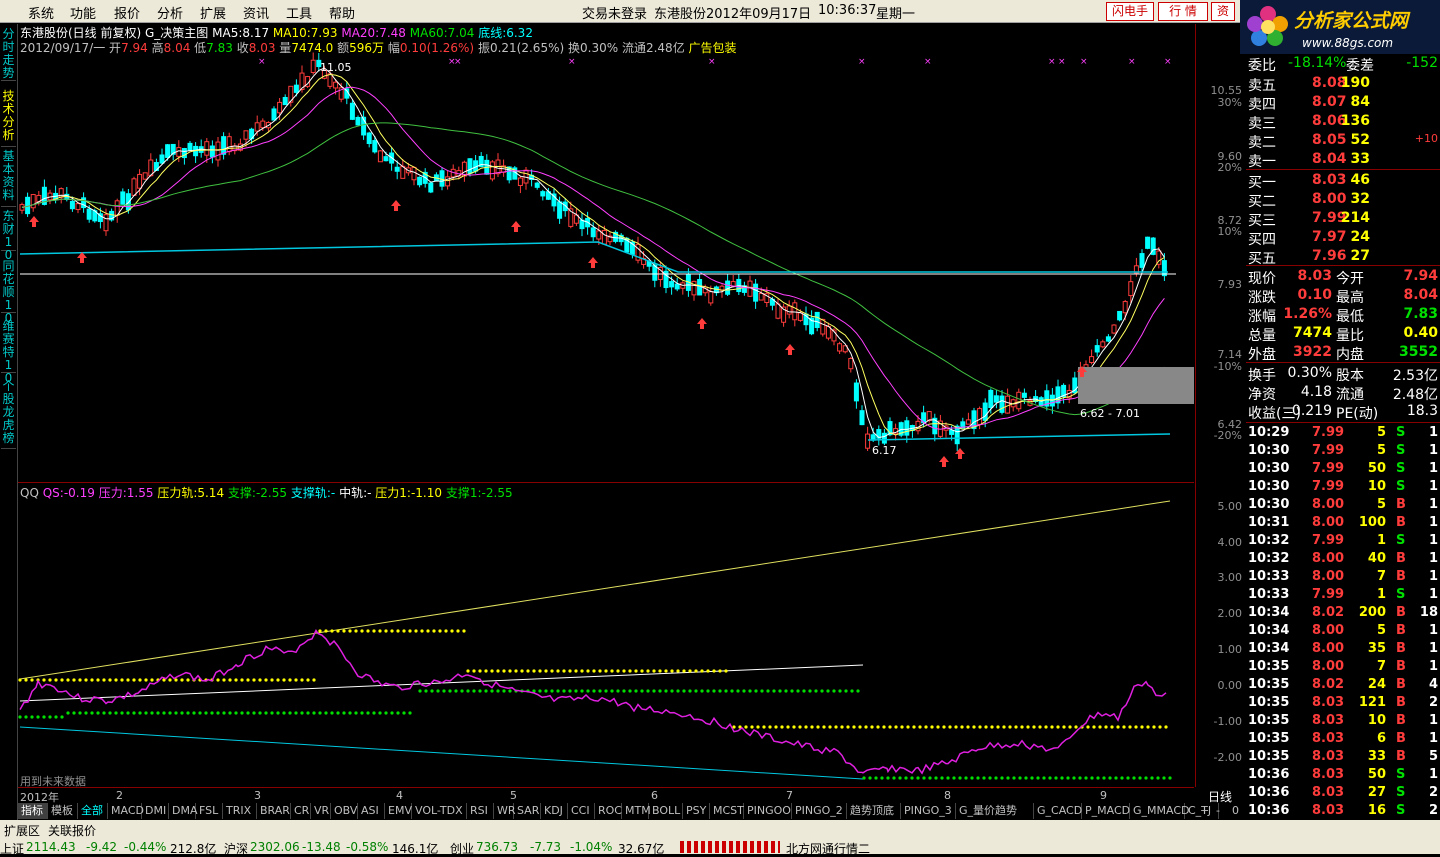 The height and width of the screenshot is (857, 1440). What do you see at coordinates (727, 811) in the screenshot?
I see `indicator-tab: MCST` at bounding box center [727, 811].